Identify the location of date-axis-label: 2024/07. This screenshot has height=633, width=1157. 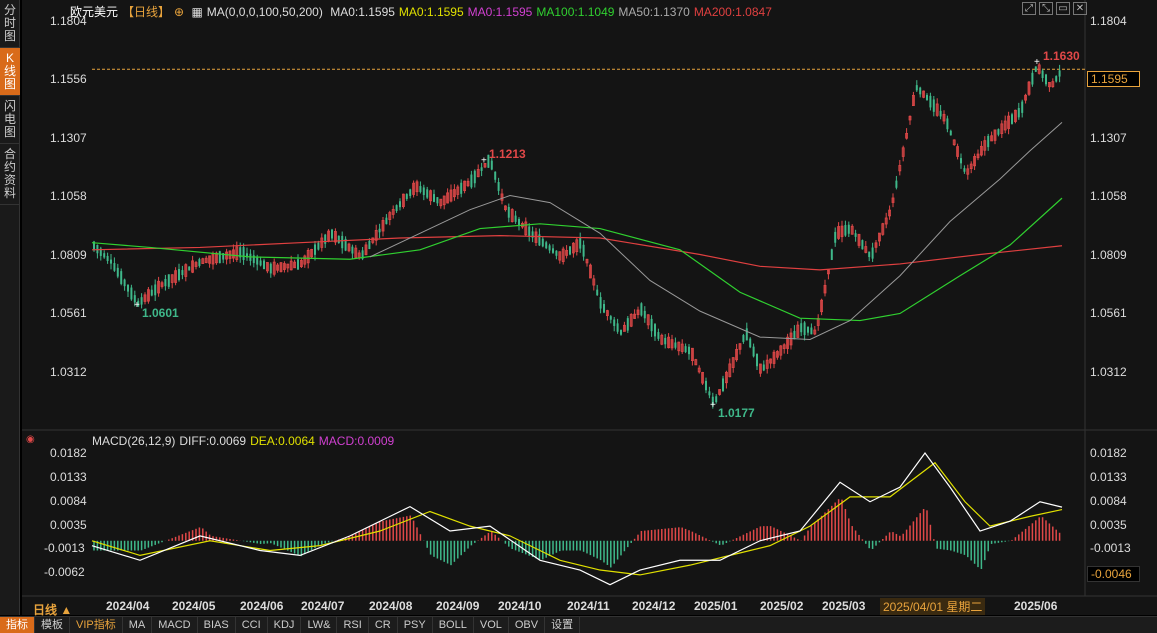
(323, 606).